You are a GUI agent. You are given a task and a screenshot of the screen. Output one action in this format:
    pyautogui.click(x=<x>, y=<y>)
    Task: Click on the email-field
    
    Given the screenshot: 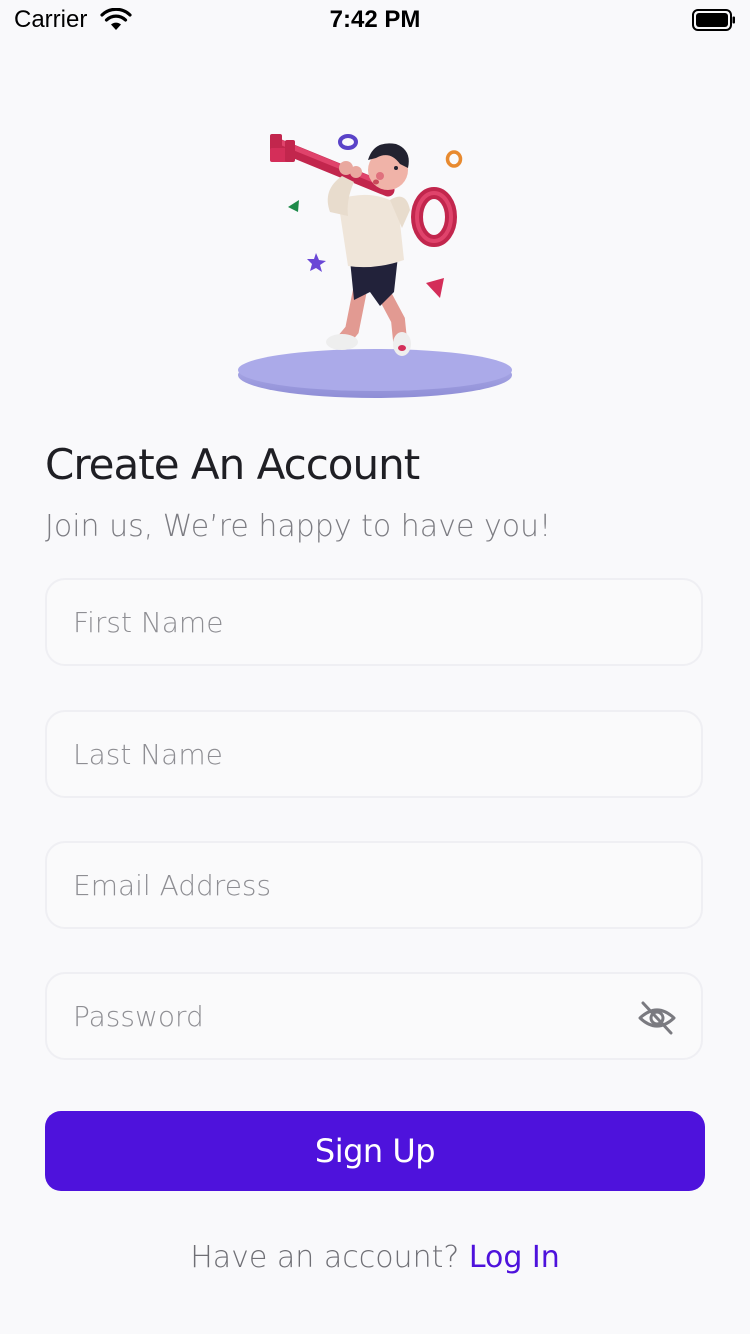 What is the action you would take?
    pyautogui.click(x=374, y=885)
    